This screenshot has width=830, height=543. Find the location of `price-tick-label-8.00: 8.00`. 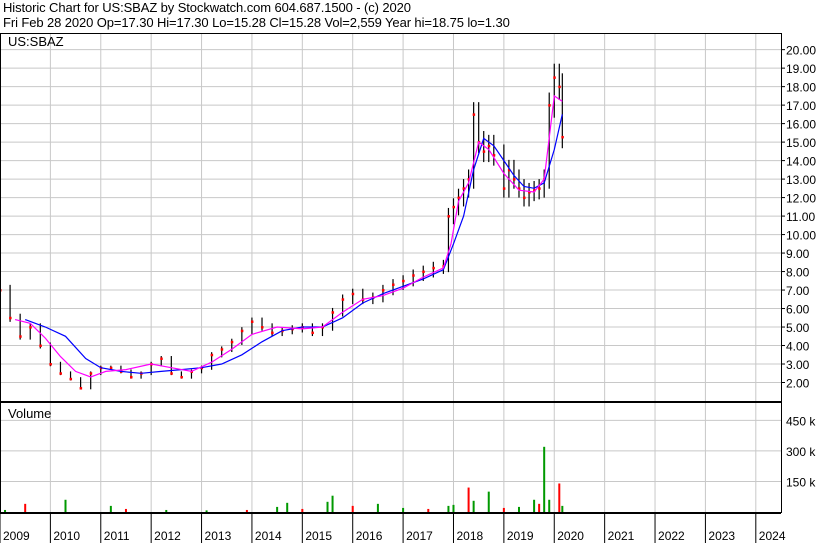

price-tick-label-8.00: 8.00 is located at coordinates (798, 273).